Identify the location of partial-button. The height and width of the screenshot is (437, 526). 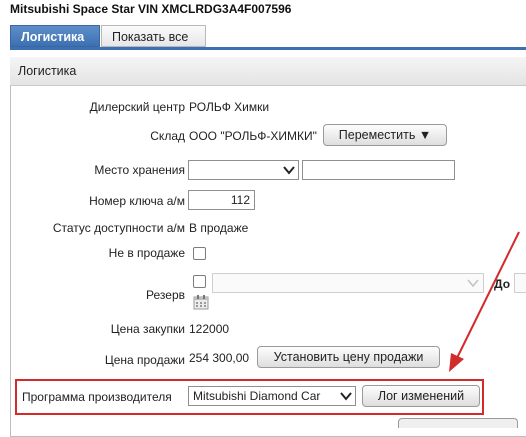
(458, 423).